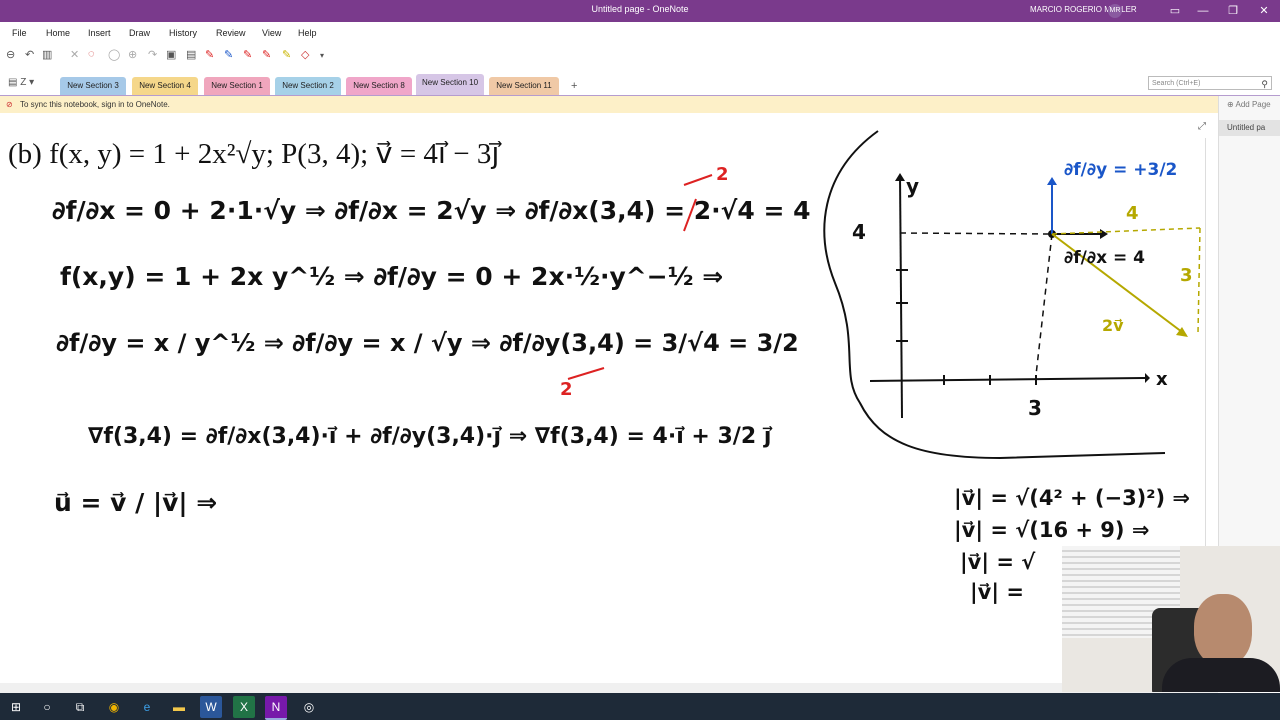 This screenshot has width=1280, height=720. Describe the element at coordinates (276, 708) in the screenshot. I see `onenote-icon: N` at that location.